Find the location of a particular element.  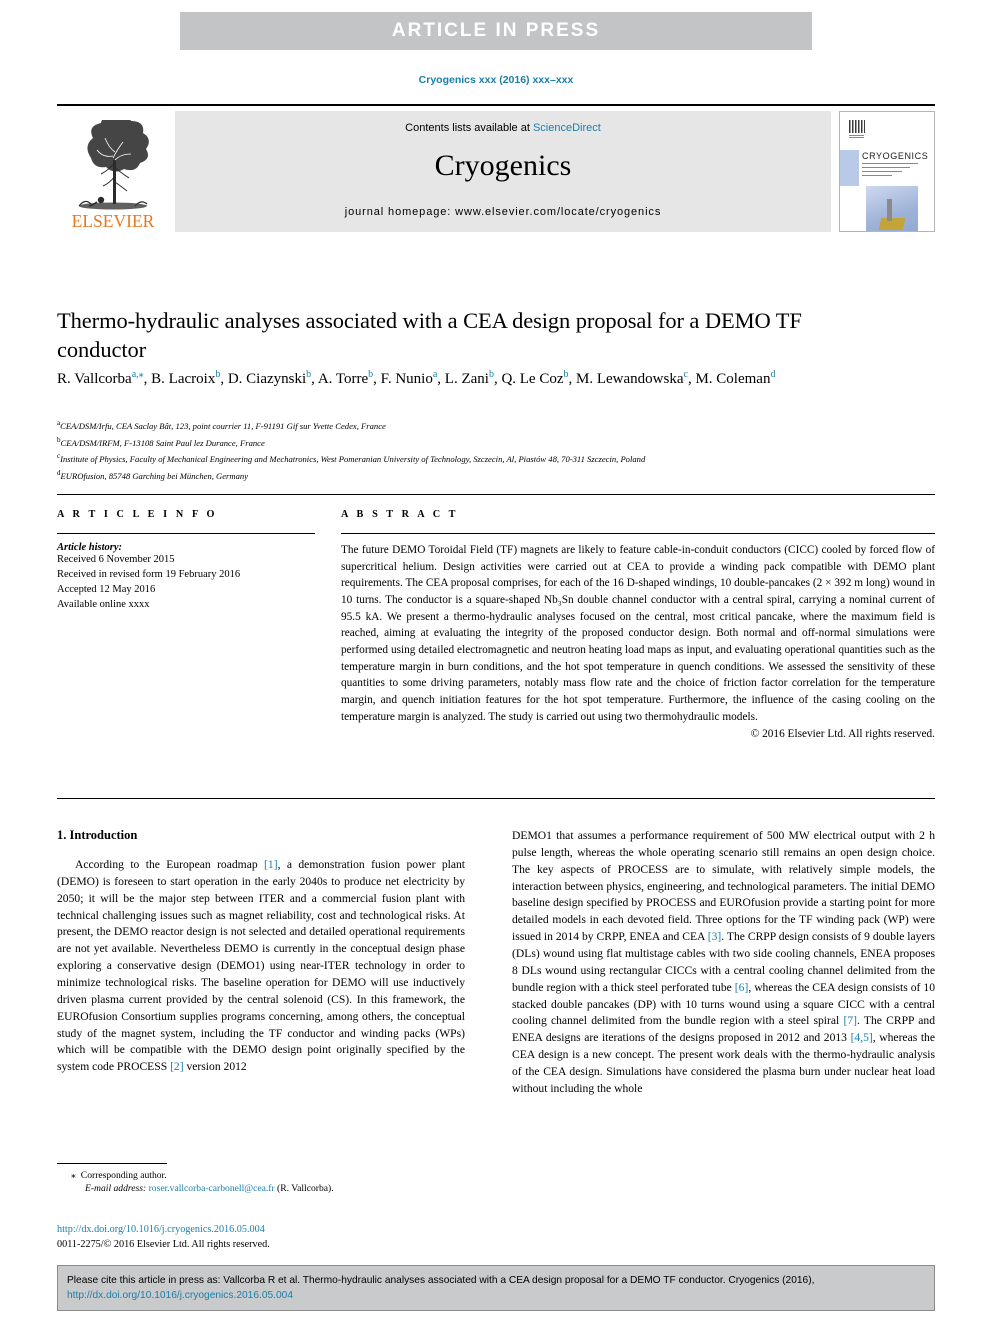

author-affiliation-marker: a is located at coordinates (435, 374).